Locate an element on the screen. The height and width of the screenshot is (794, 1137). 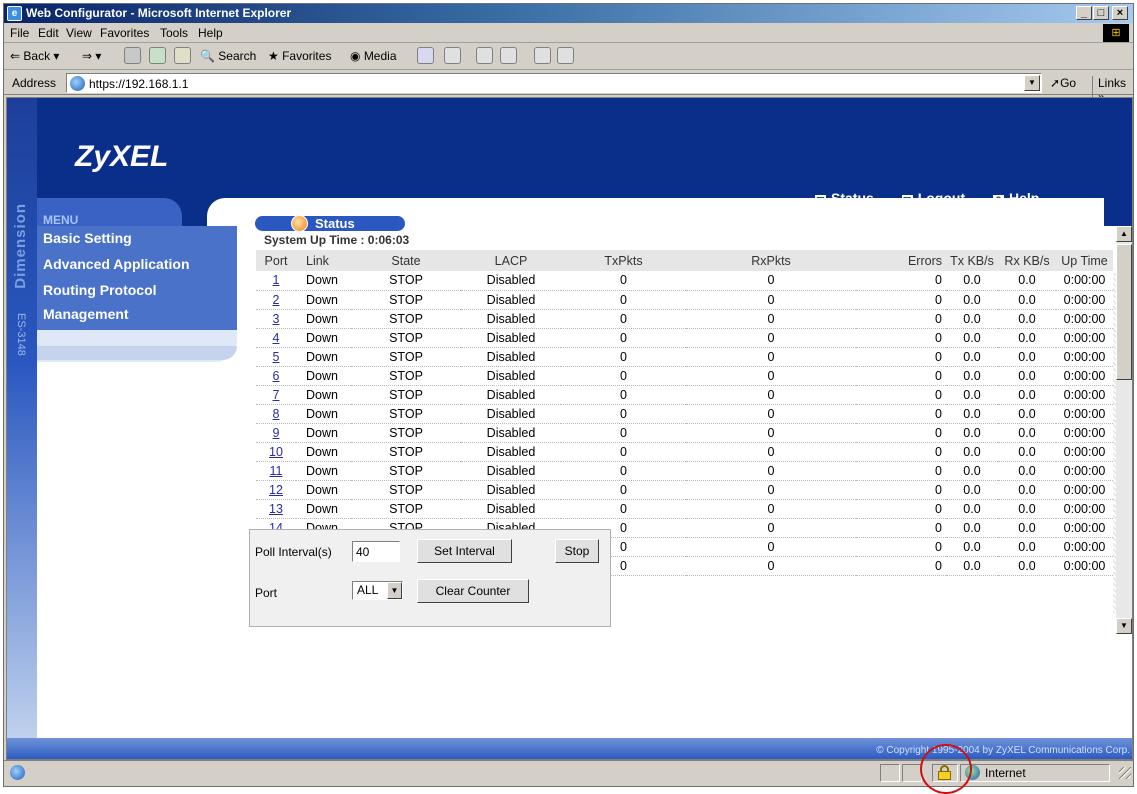
cell-port: 10 is located at coordinates (276, 452).